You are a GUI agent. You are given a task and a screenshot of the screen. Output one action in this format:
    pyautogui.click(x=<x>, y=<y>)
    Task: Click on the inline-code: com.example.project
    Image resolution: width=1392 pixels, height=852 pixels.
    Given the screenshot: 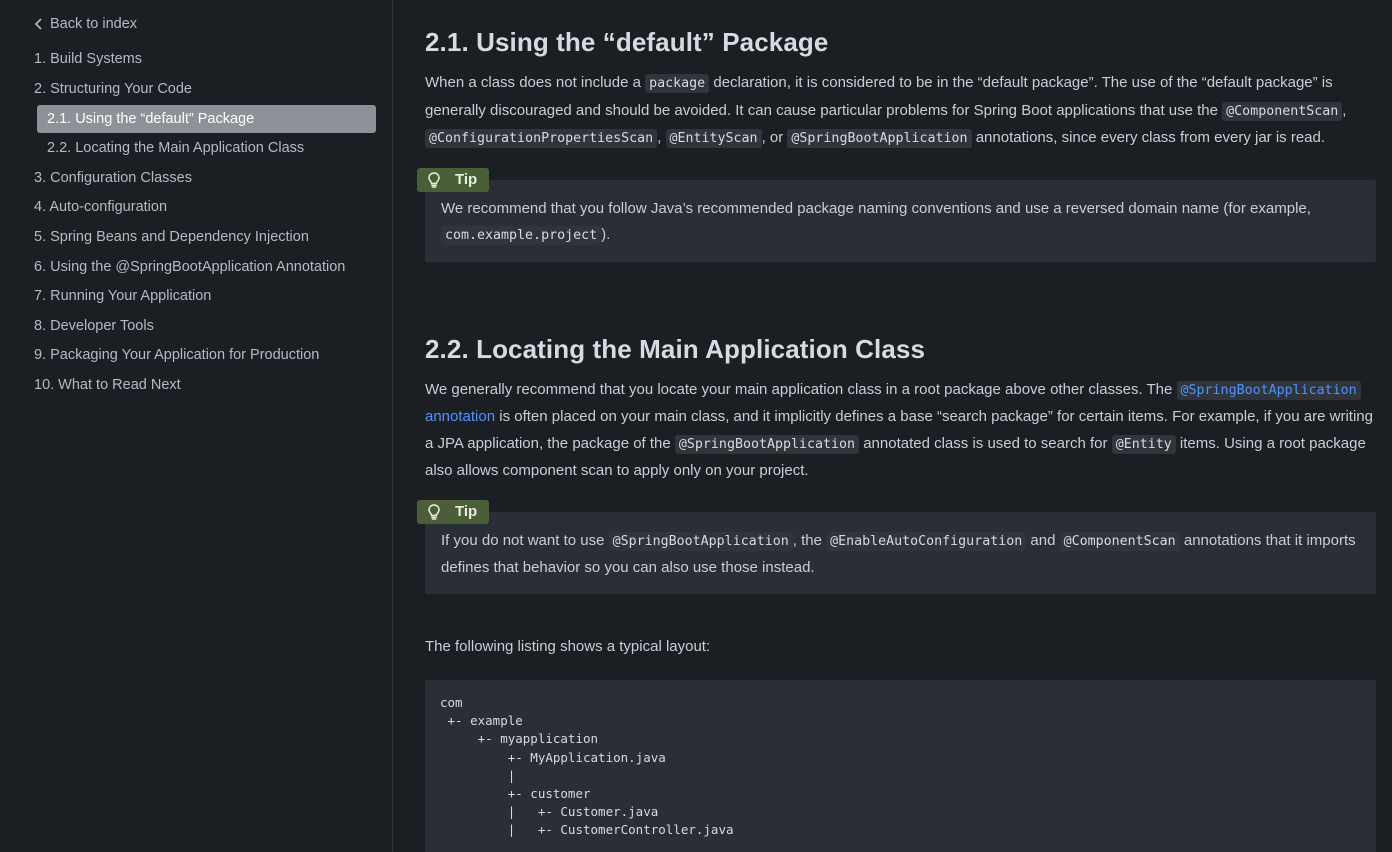 What is the action you would take?
    pyautogui.click(x=521, y=235)
    